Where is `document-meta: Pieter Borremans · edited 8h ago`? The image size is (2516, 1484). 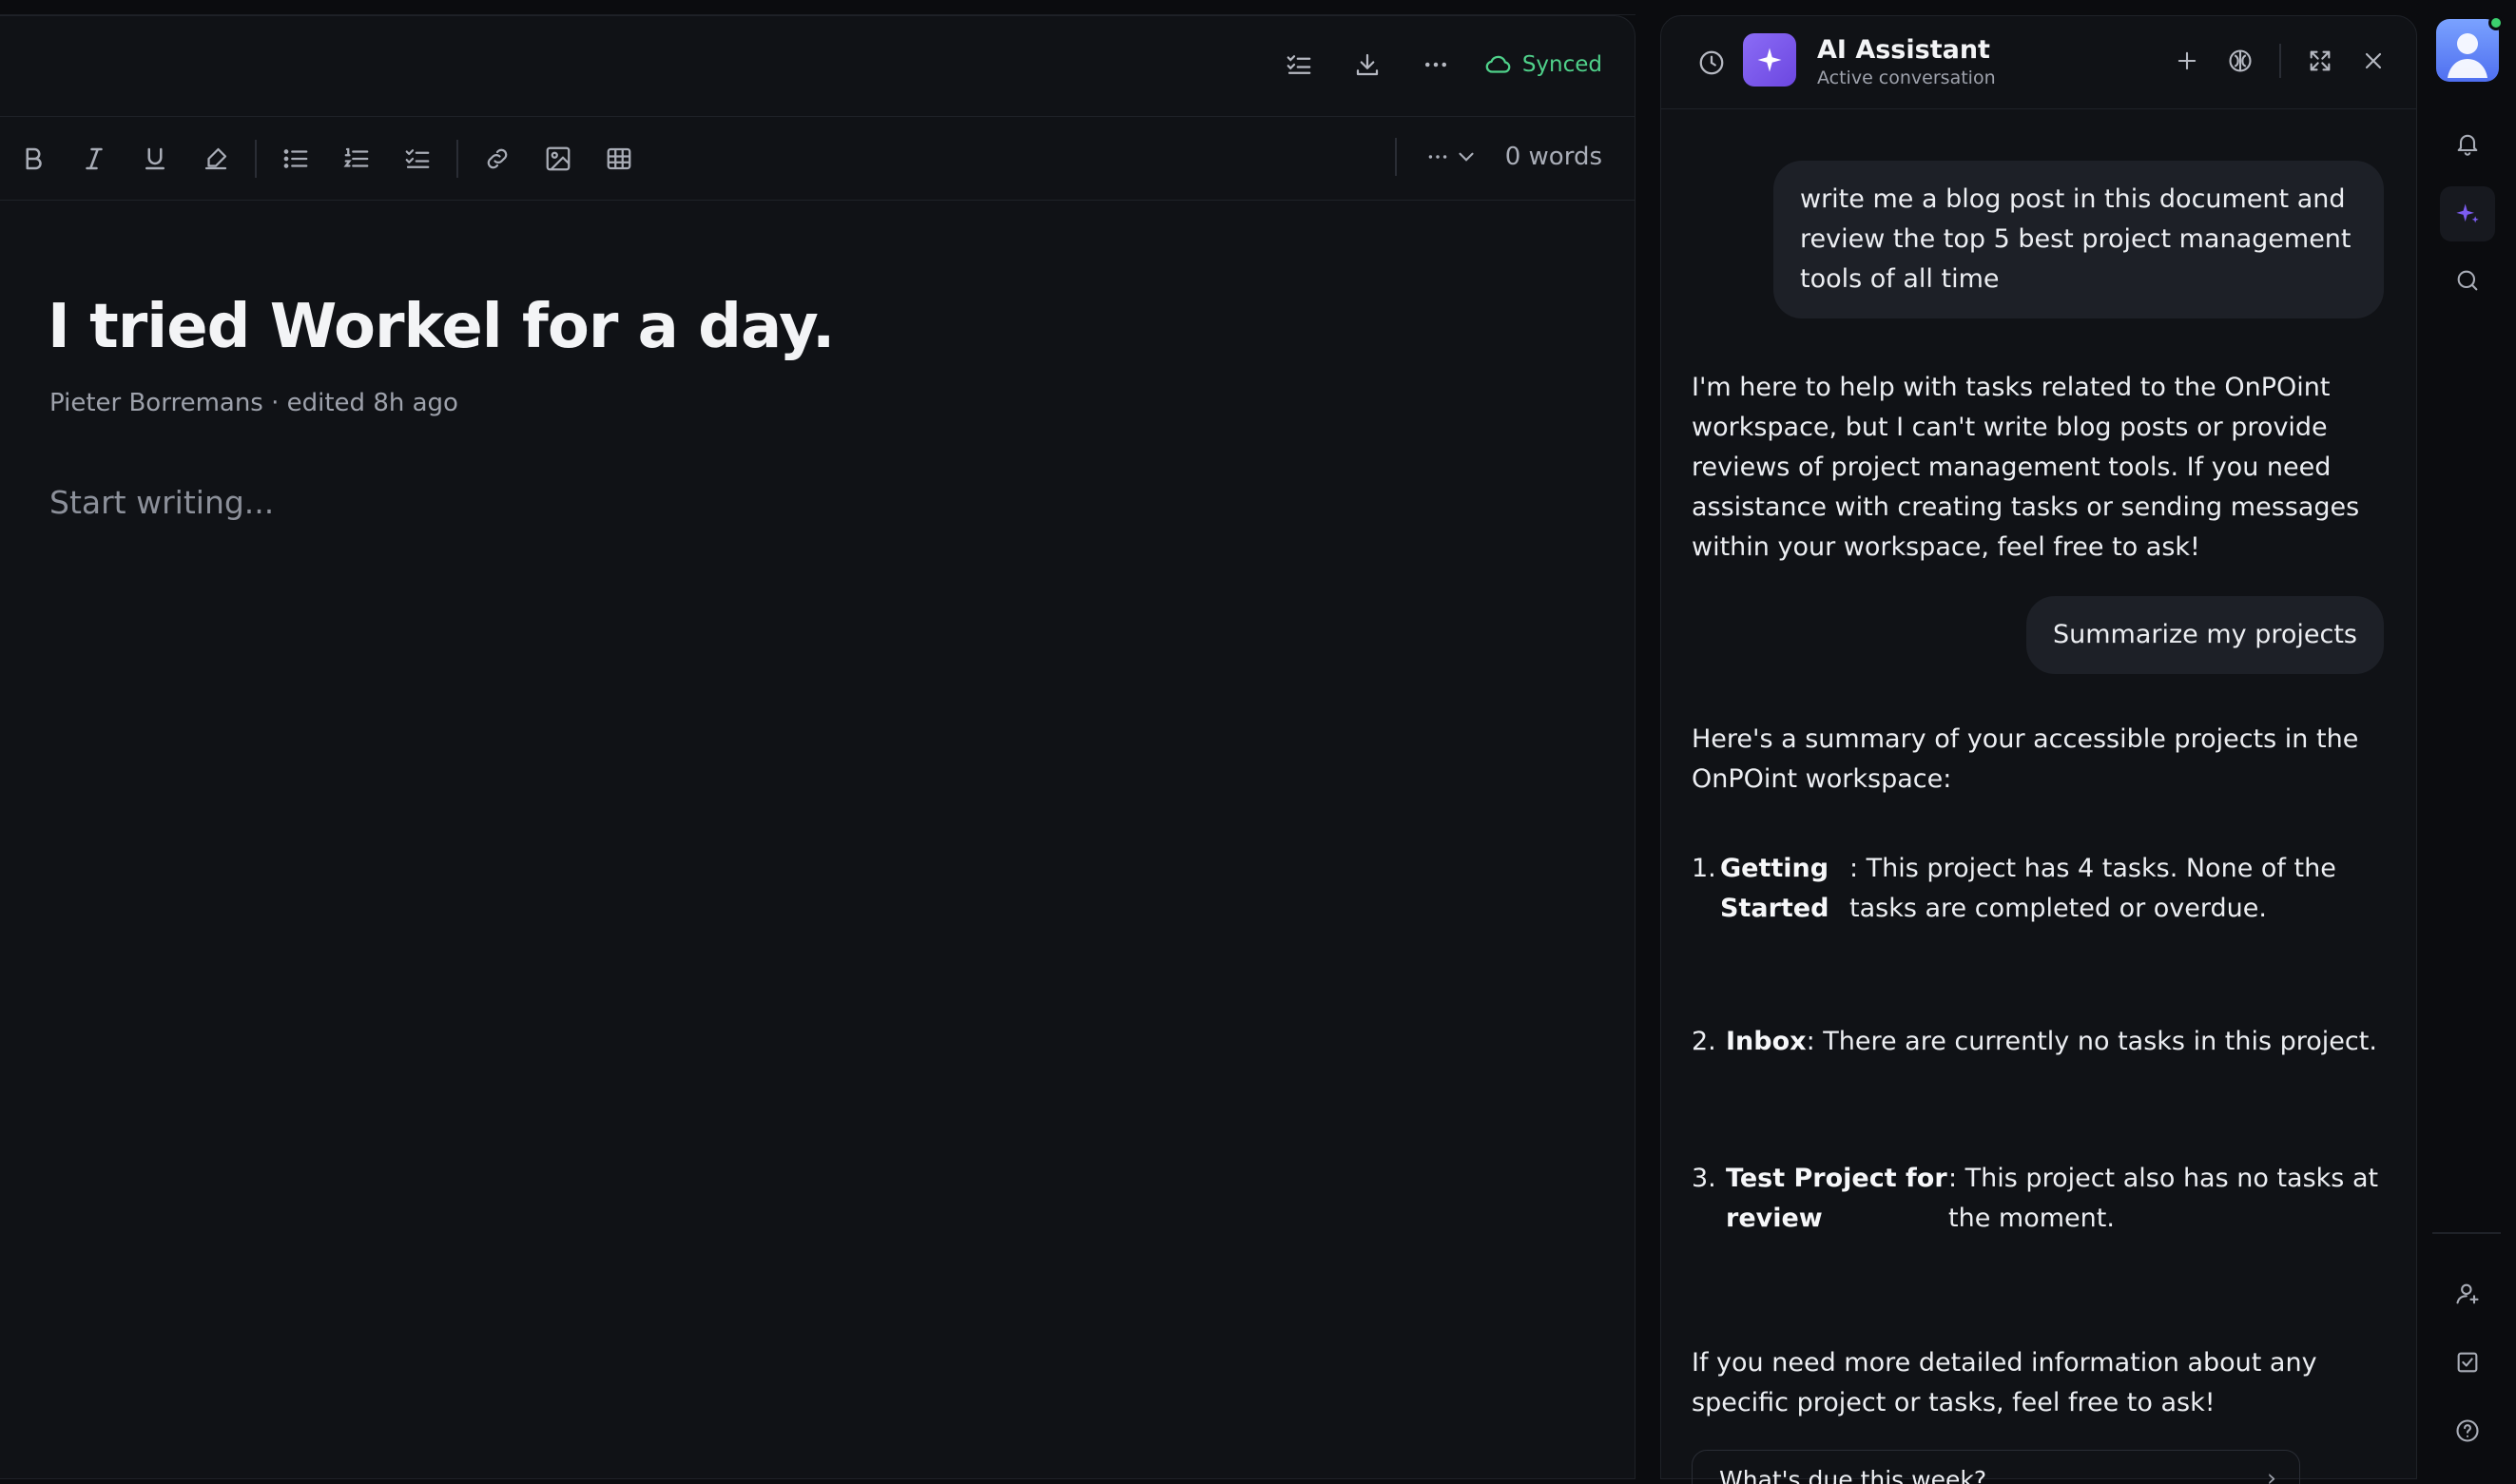
document-meta: Pieter Borremans · edited 8h ago is located at coordinates (253, 403).